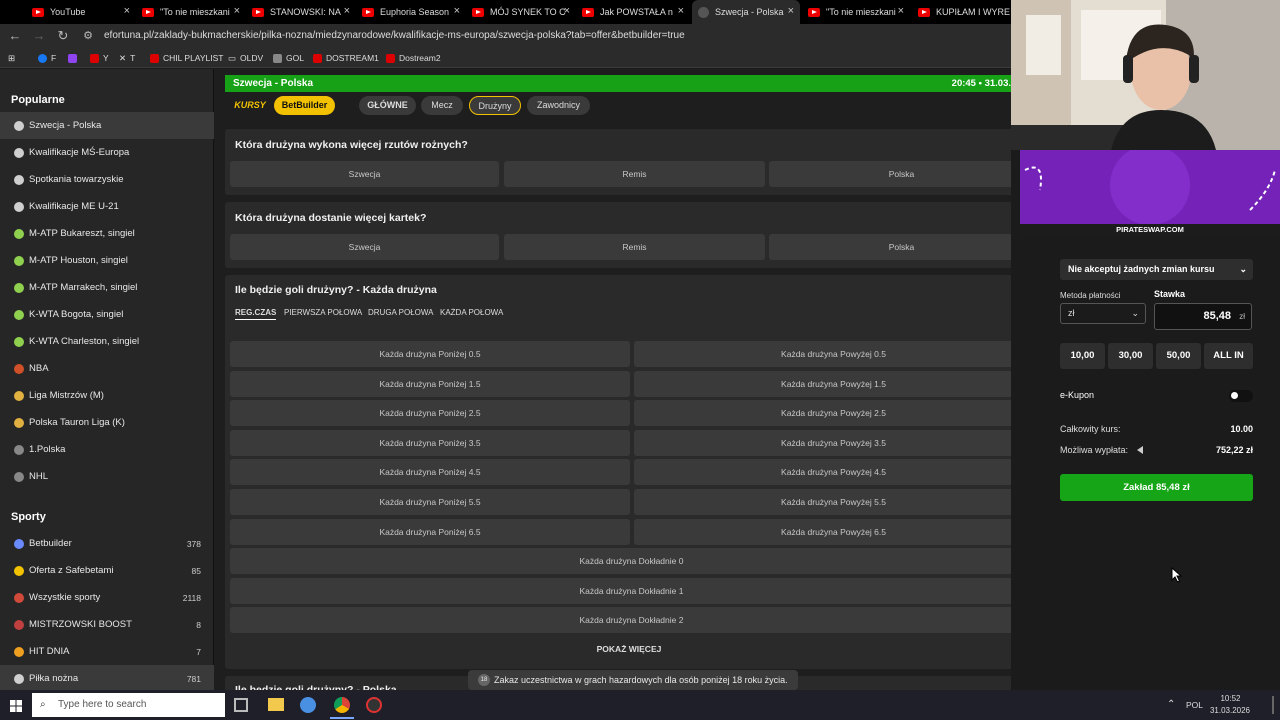 The image size is (1280, 720). I want to click on sidebar-item: M-ATP Bukareszt, singiel, so click(107, 233).